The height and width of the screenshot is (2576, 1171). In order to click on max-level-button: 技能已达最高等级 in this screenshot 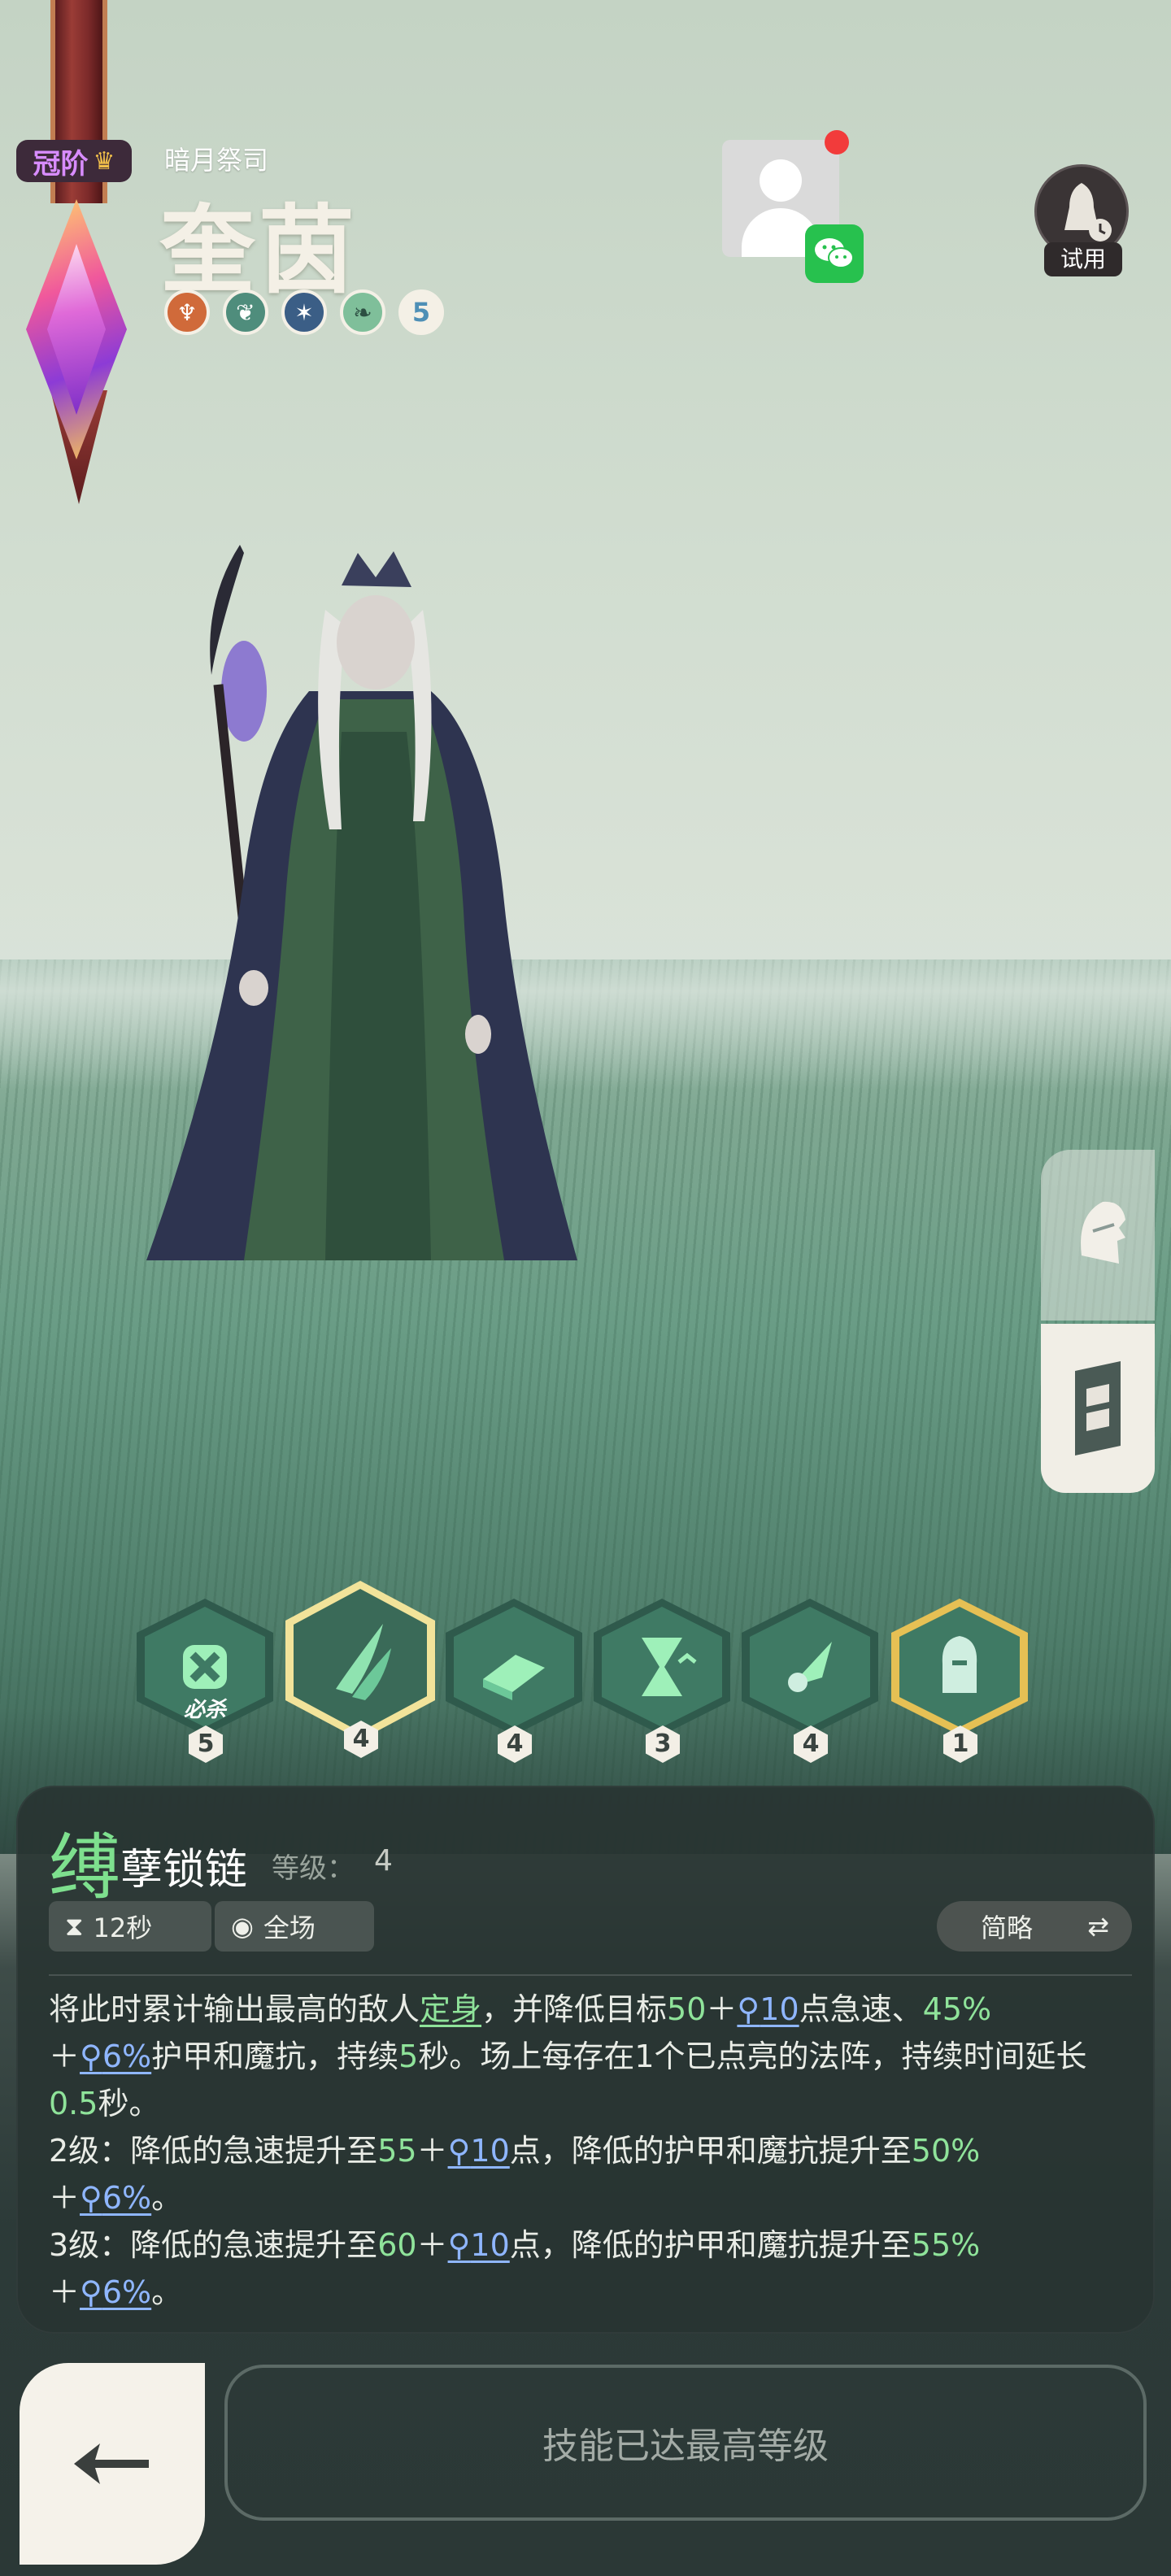, I will do `click(686, 2443)`.